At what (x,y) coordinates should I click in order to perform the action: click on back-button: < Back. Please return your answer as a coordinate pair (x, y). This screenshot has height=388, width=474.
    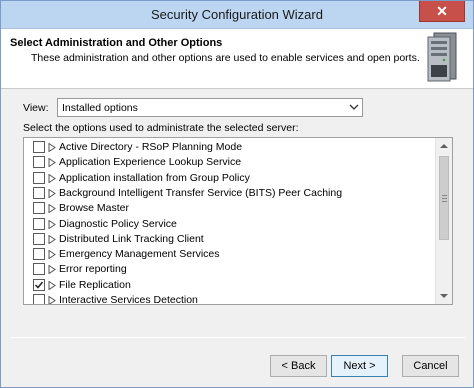
    Looking at the image, I should click on (298, 366).